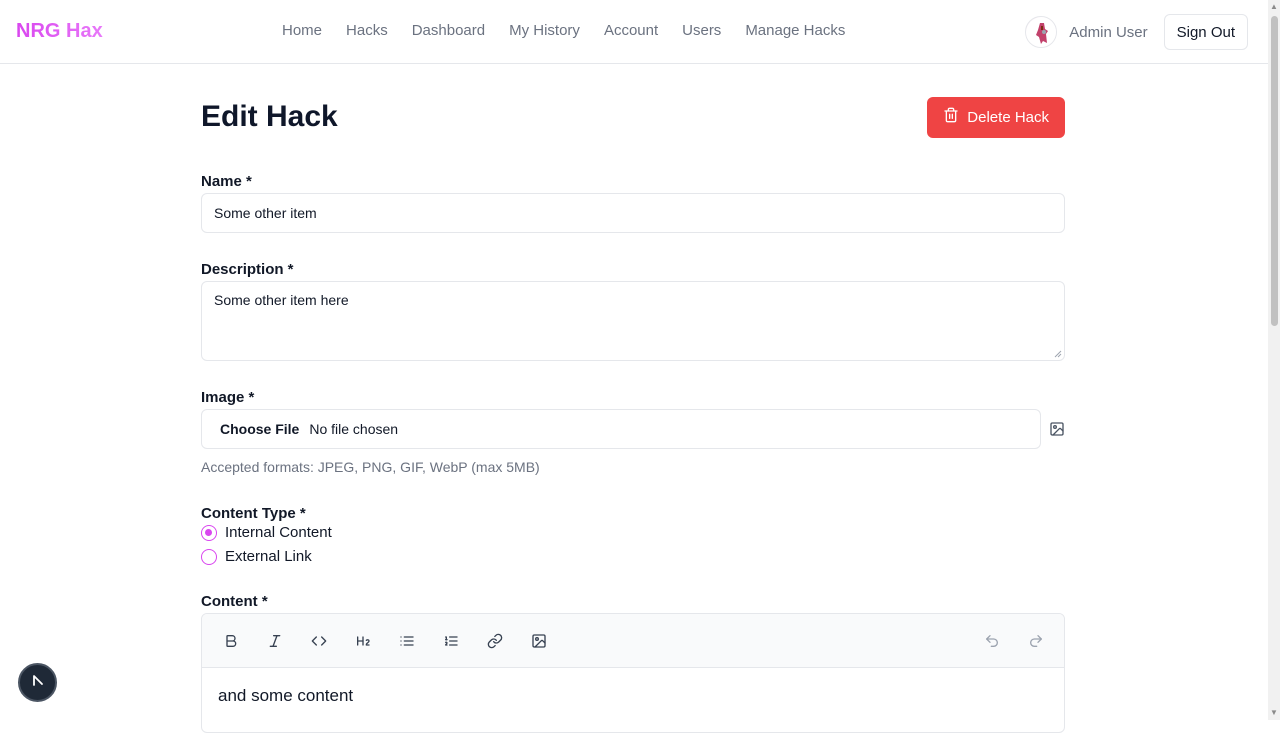  Describe the element at coordinates (1036, 641) in the screenshot. I see `redo-icon` at that location.